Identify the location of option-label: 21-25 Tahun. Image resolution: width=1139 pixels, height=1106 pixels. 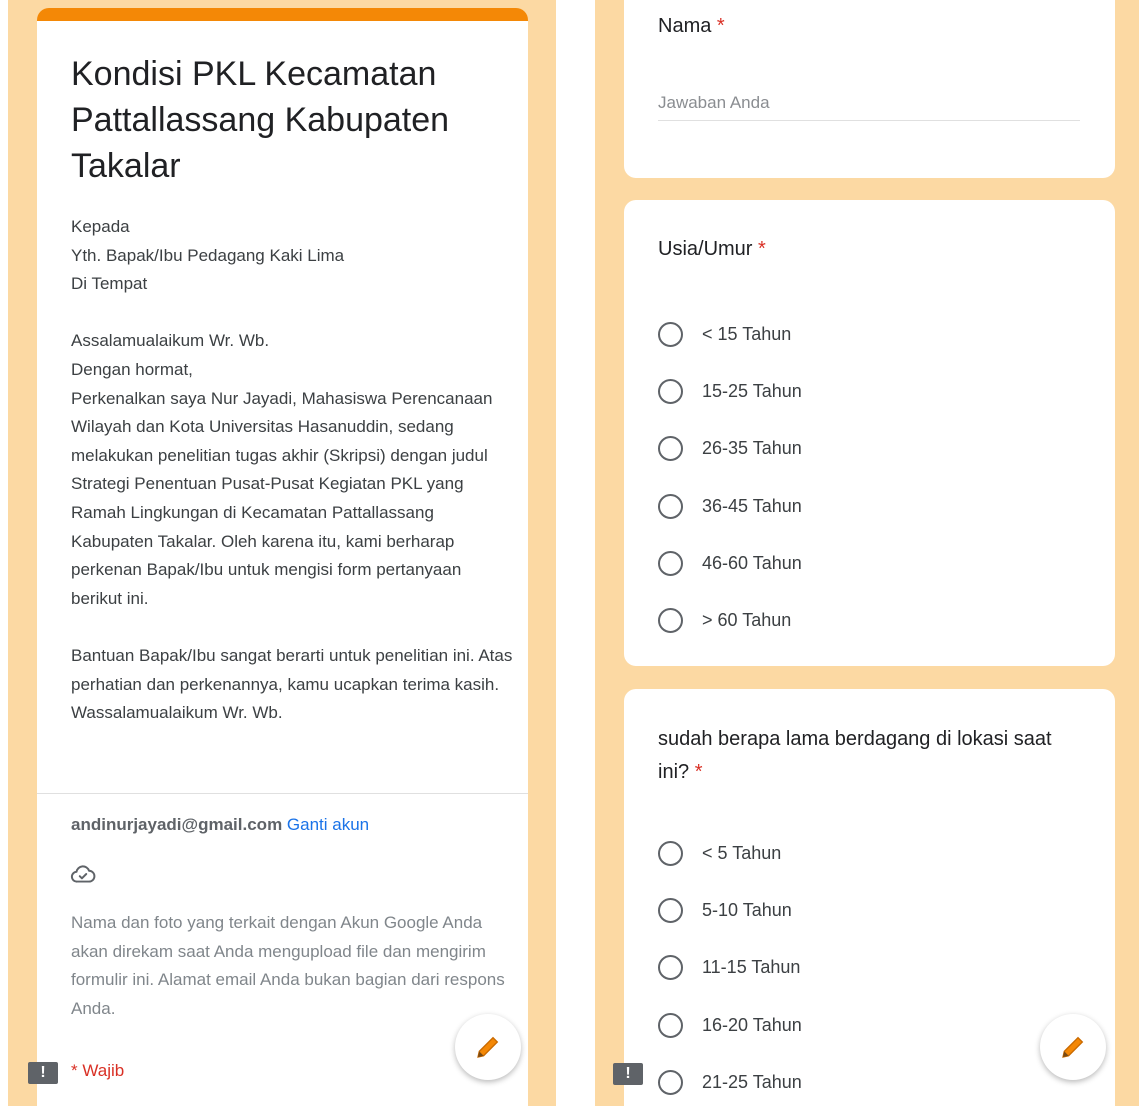
(752, 1081).